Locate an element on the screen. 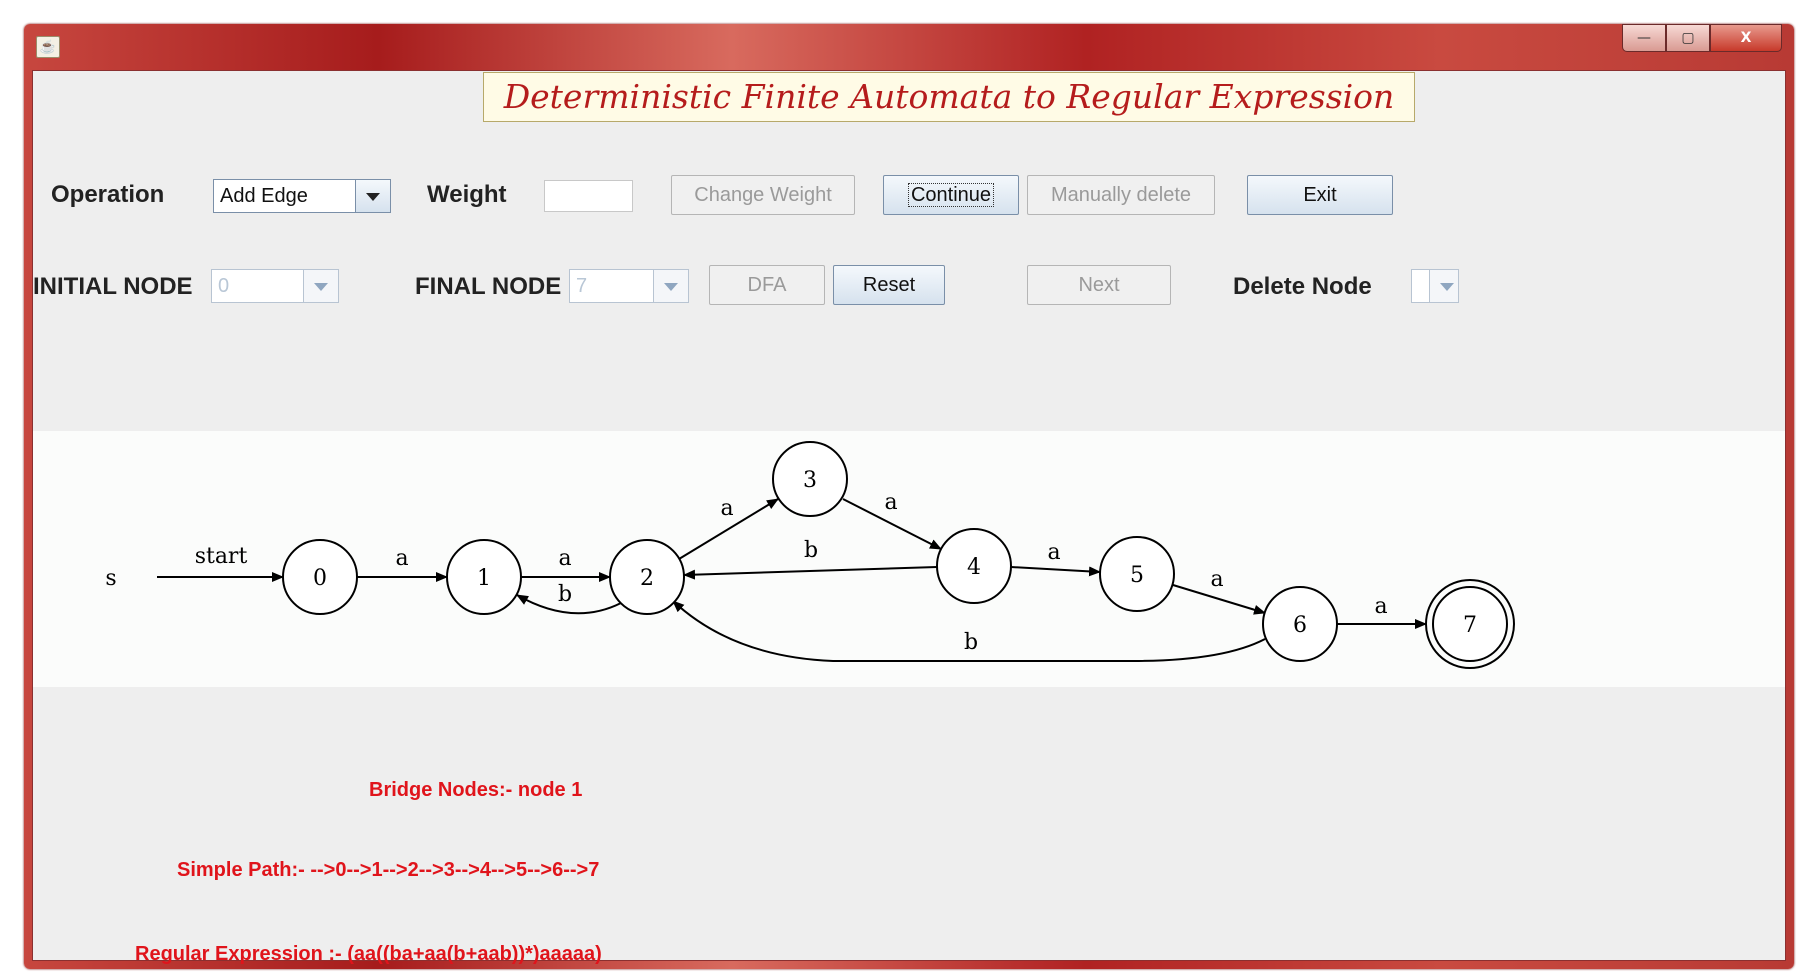 This screenshot has width=1820, height=973. operation-value: Add Edge is located at coordinates (264, 196).